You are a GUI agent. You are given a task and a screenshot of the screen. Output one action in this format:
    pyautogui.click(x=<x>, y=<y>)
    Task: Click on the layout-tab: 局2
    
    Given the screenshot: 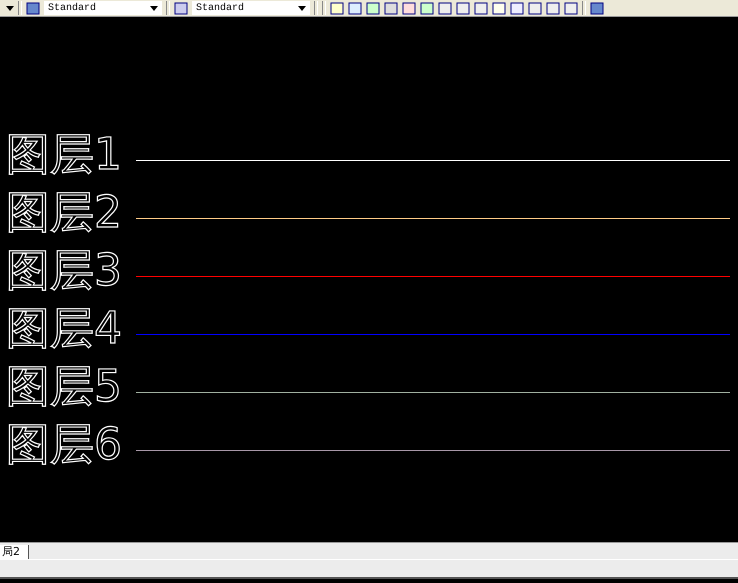 What is the action you would take?
    pyautogui.click(x=14, y=552)
    